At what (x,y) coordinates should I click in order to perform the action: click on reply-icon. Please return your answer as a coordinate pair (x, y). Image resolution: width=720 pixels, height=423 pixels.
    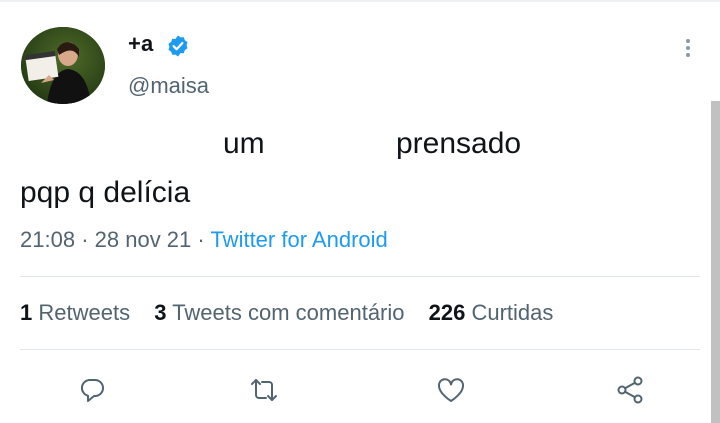
    Looking at the image, I should click on (92, 390).